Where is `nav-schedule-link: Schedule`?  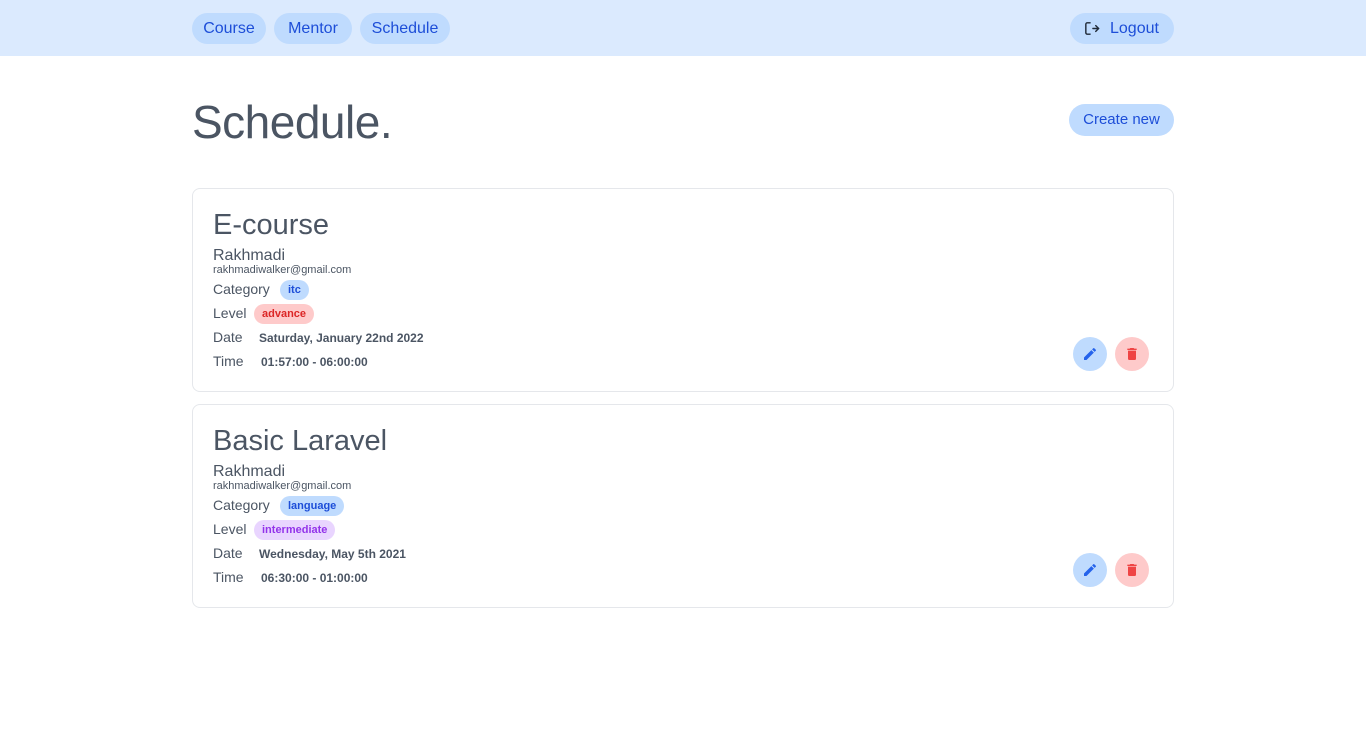
nav-schedule-link: Schedule is located at coordinates (405, 28).